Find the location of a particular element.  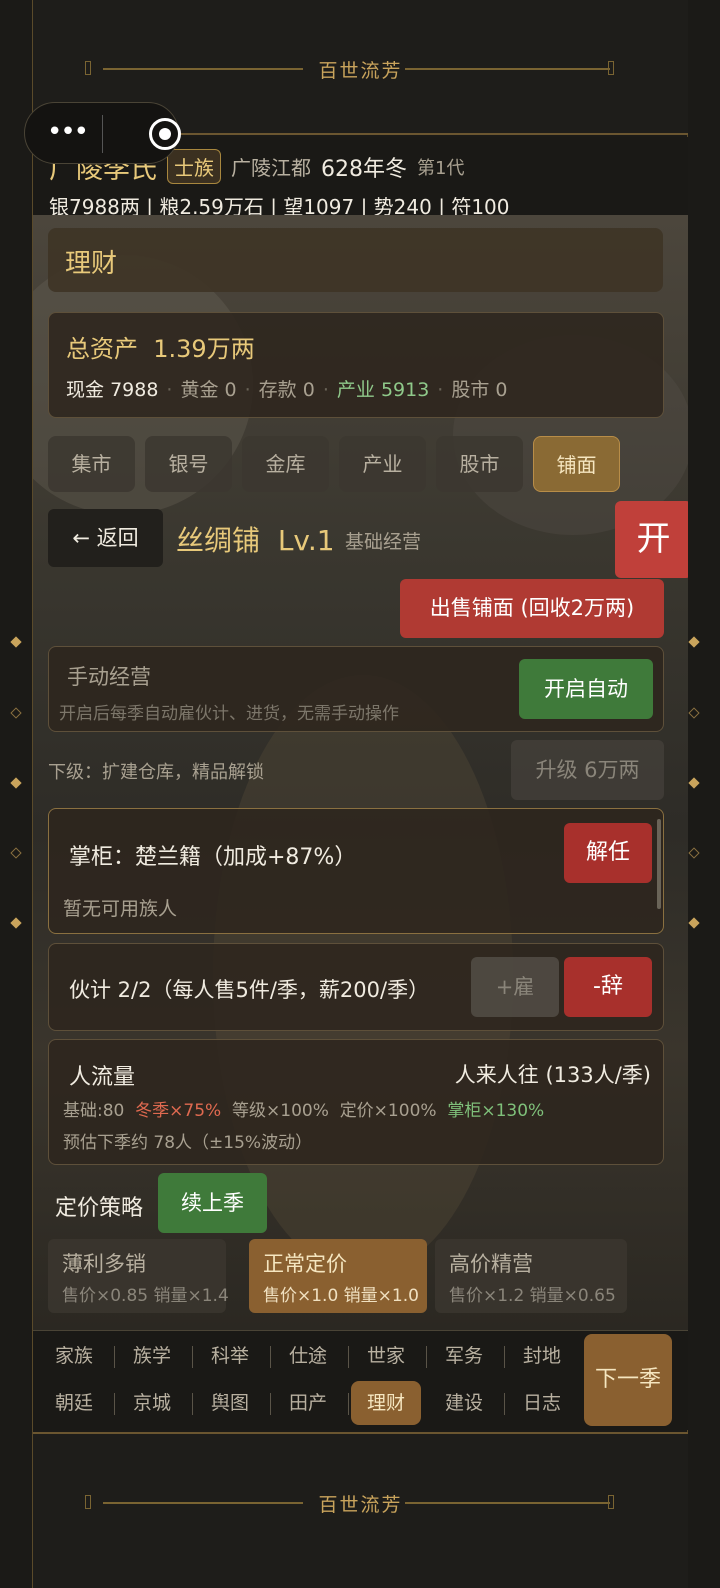

total-assets-value: 1.39万两 is located at coordinates (204, 349).